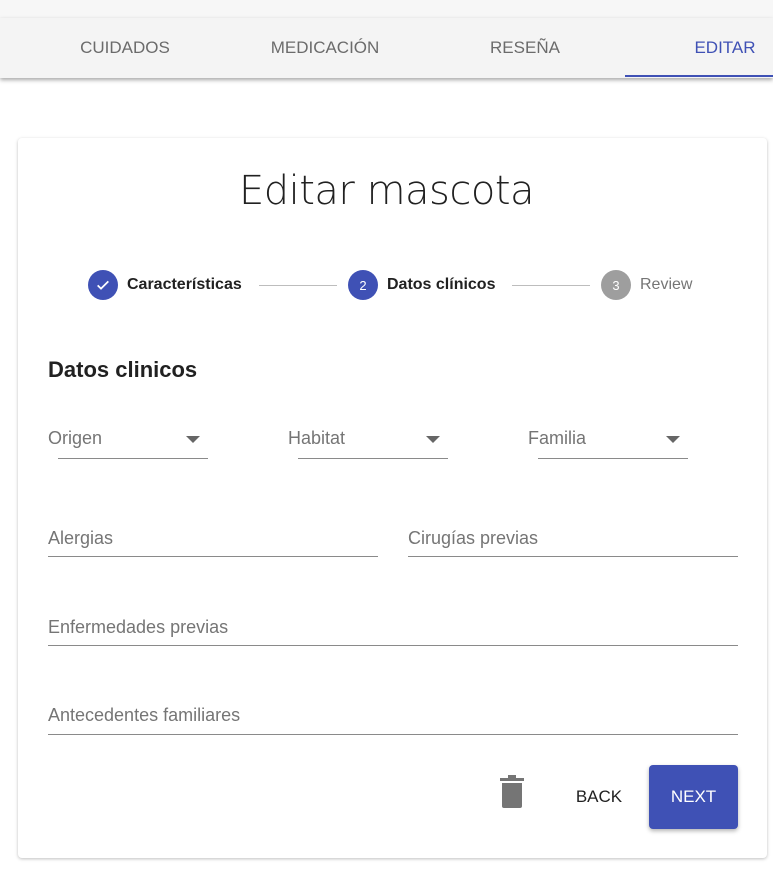  What do you see at coordinates (386, 191) in the screenshot?
I see `page-title: Editar mascota` at bounding box center [386, 191].